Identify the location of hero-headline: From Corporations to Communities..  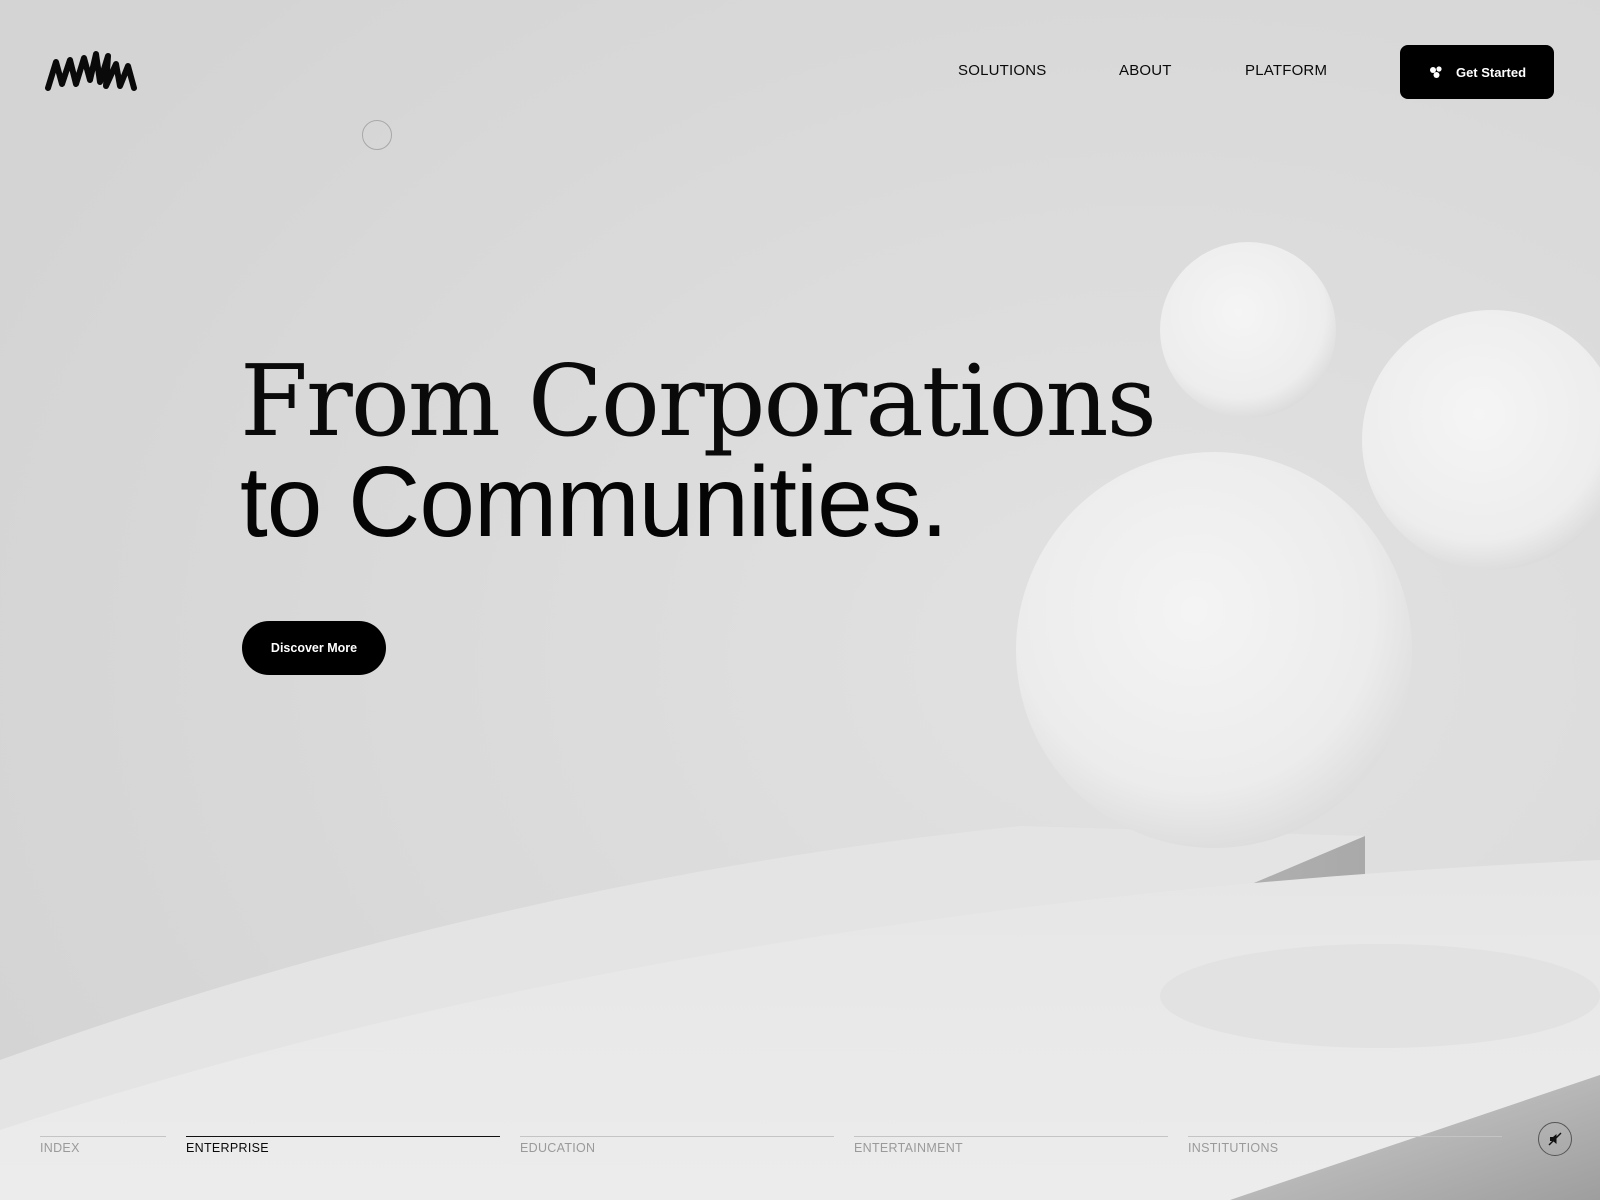
(698, 451).